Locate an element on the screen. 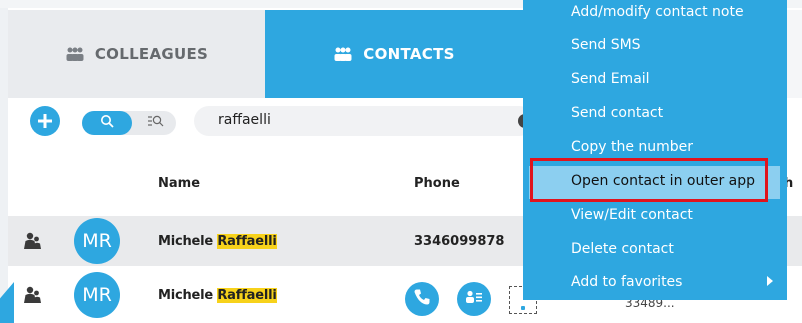 The width and height of the screenshot is (802, 323). call-button is located at coordinates (422, 299).